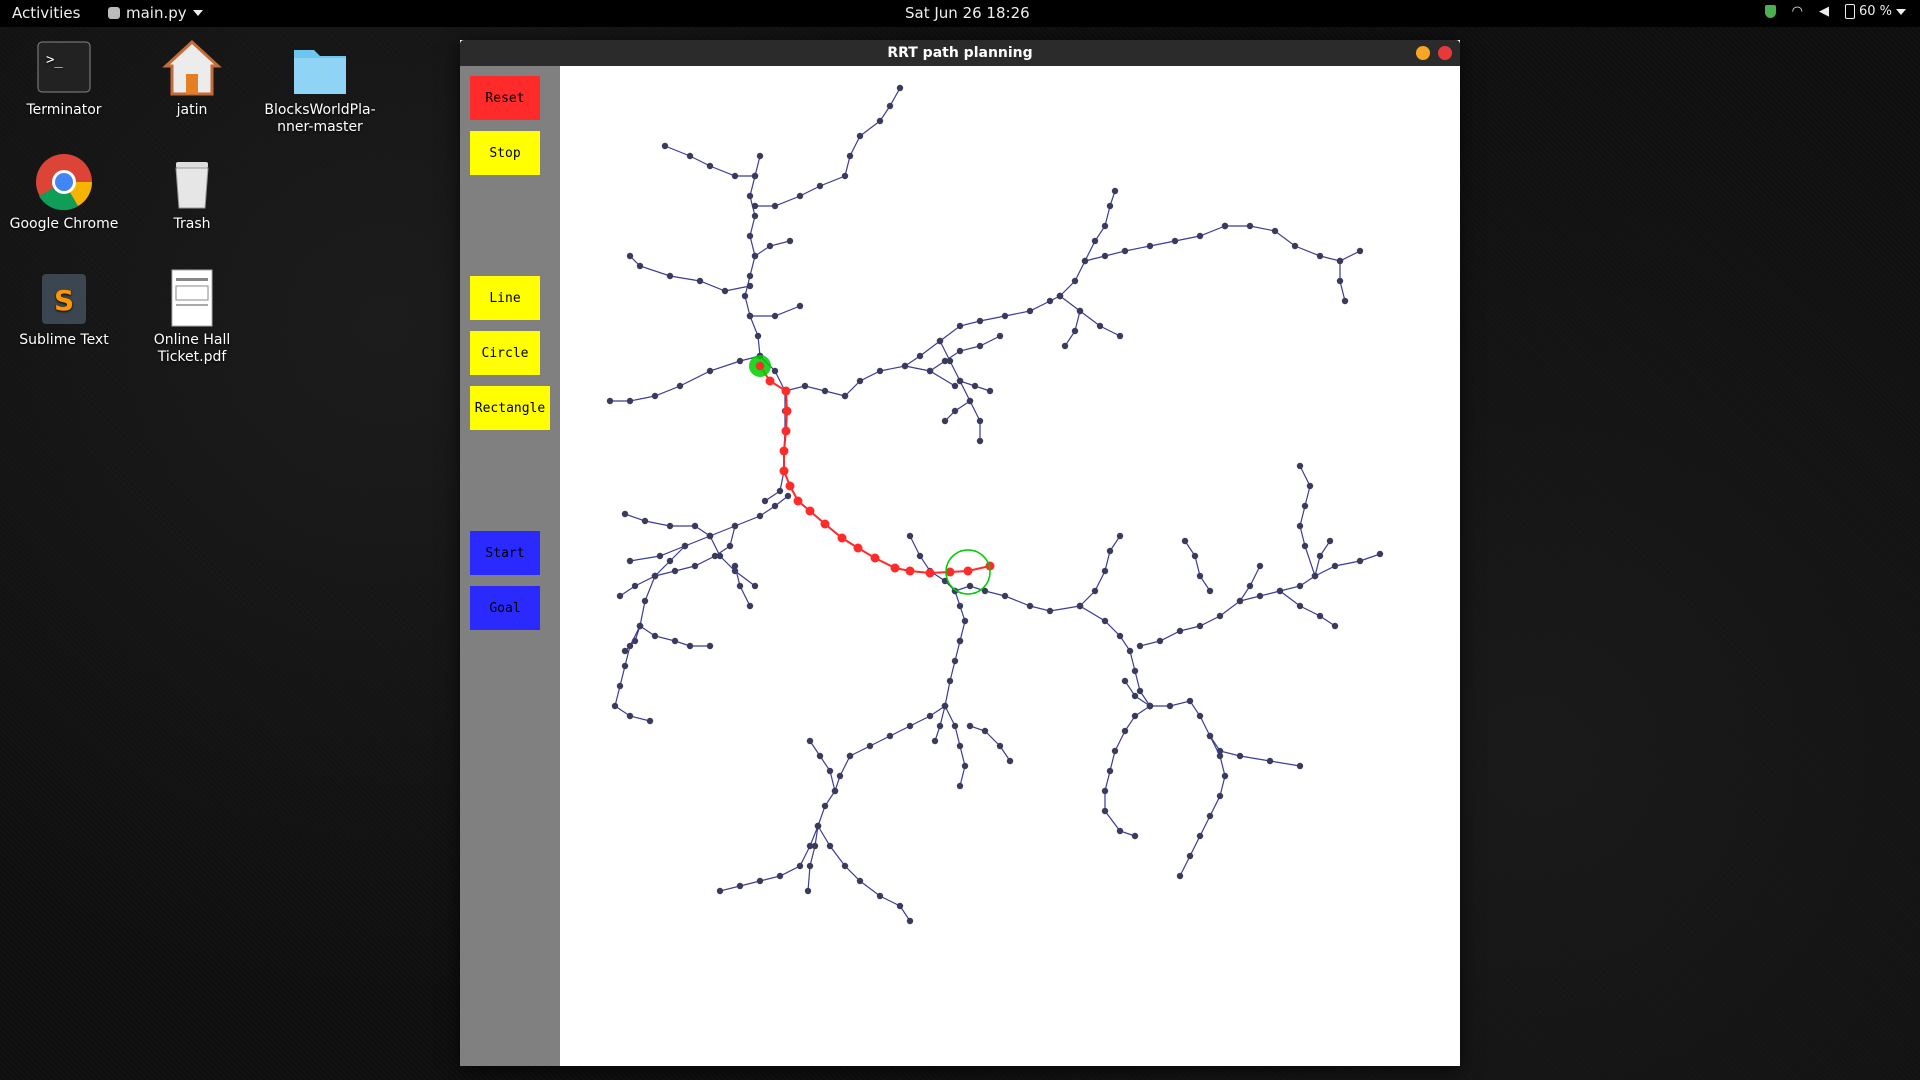 Image resolution: width=1920 pixels, height=1080 pixels. Describe the element at coordinates (64, 68) in the screenshot. I see `terminal-icon: >_` at that location.